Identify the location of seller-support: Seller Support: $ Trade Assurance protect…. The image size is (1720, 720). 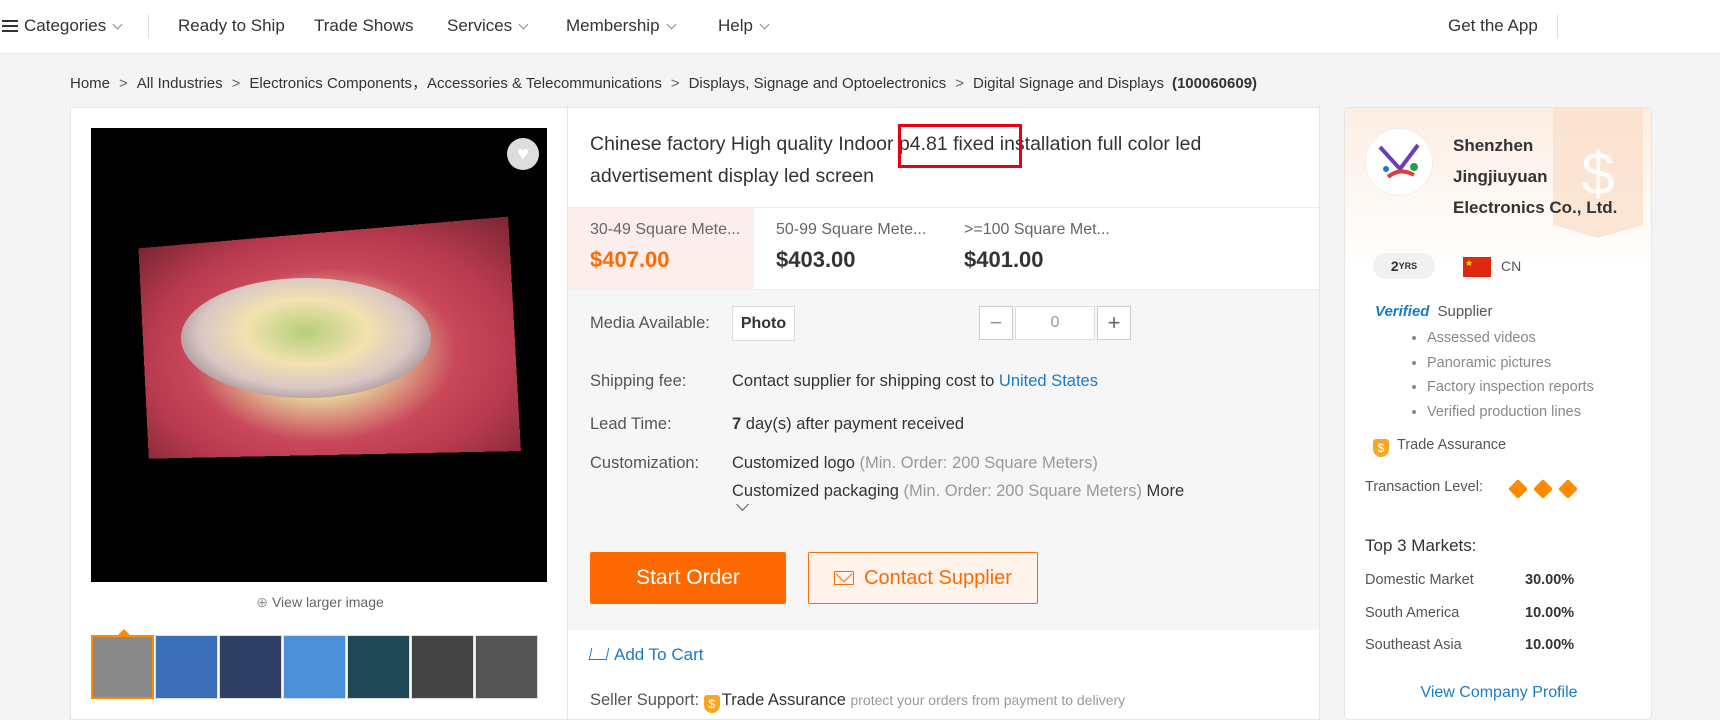
(857, 702).